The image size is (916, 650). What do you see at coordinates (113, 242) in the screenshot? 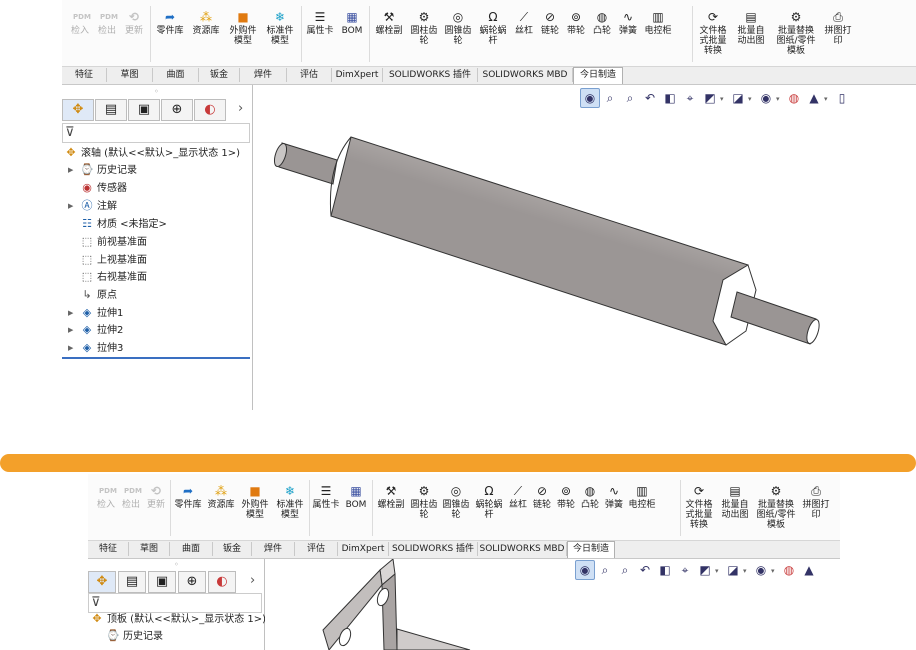
I see `tree-item-front-plane: ⬚ 前视基准面` at bounding box center [113, 242].